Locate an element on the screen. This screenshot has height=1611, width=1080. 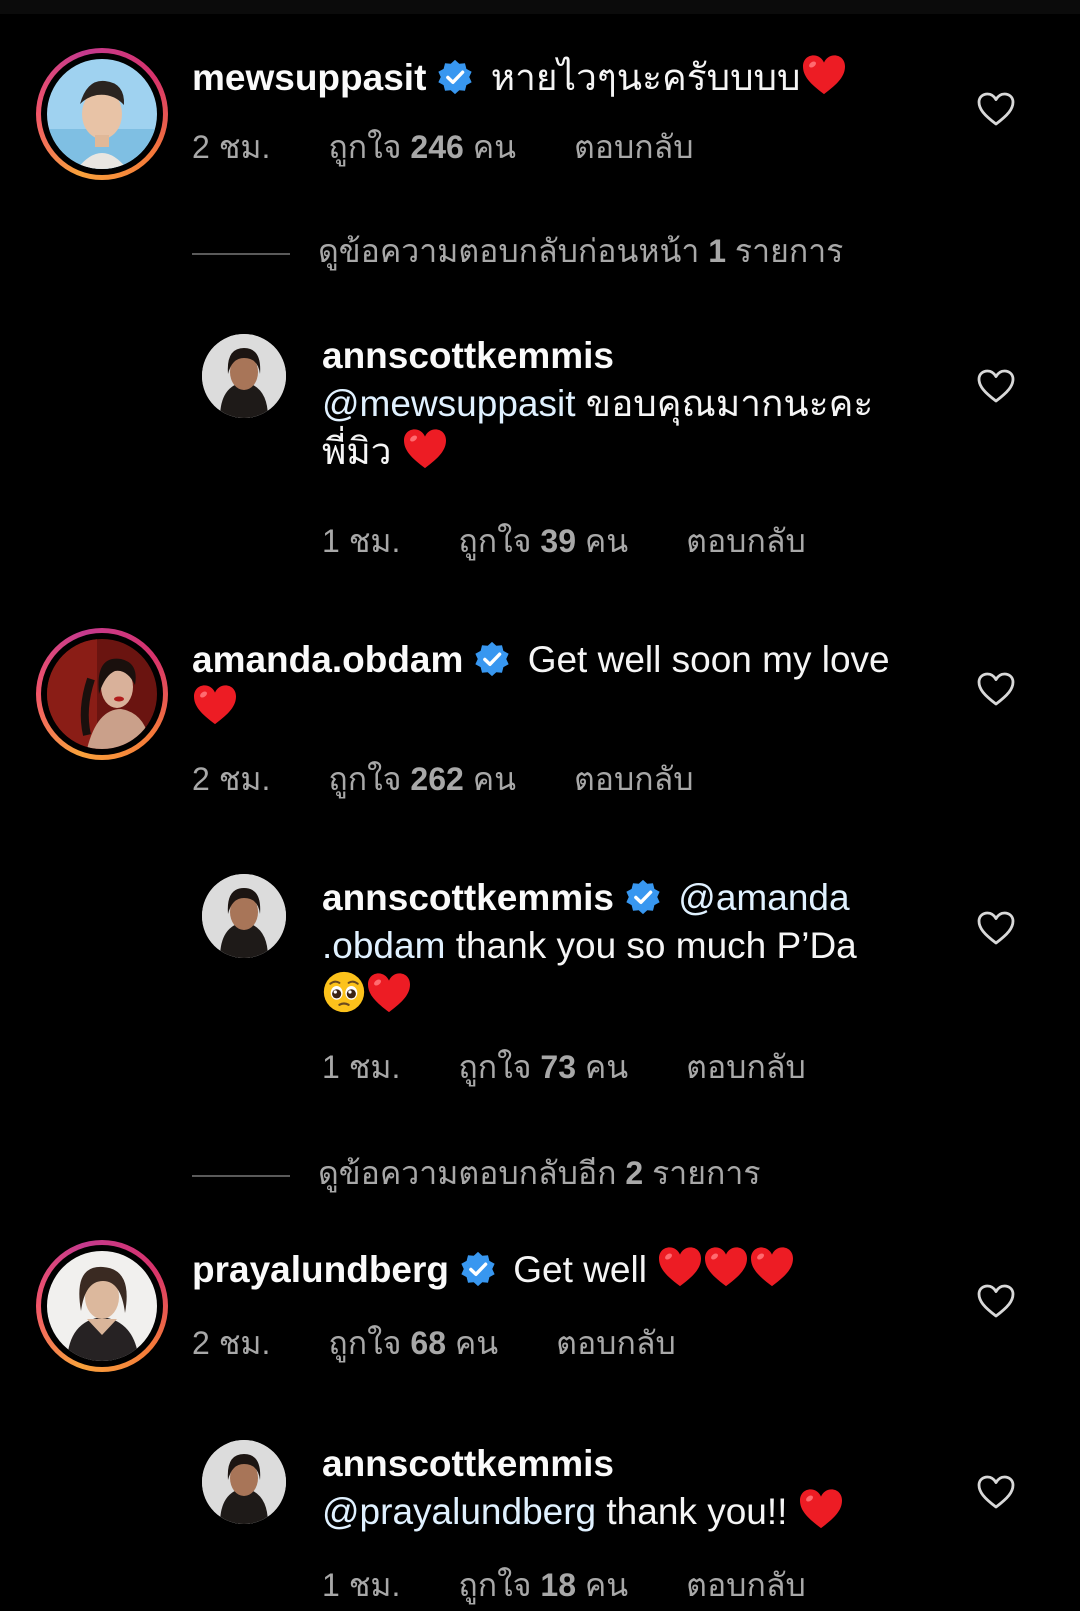
mention-link: @prayalundberg is located at coordinates (459, 1511).